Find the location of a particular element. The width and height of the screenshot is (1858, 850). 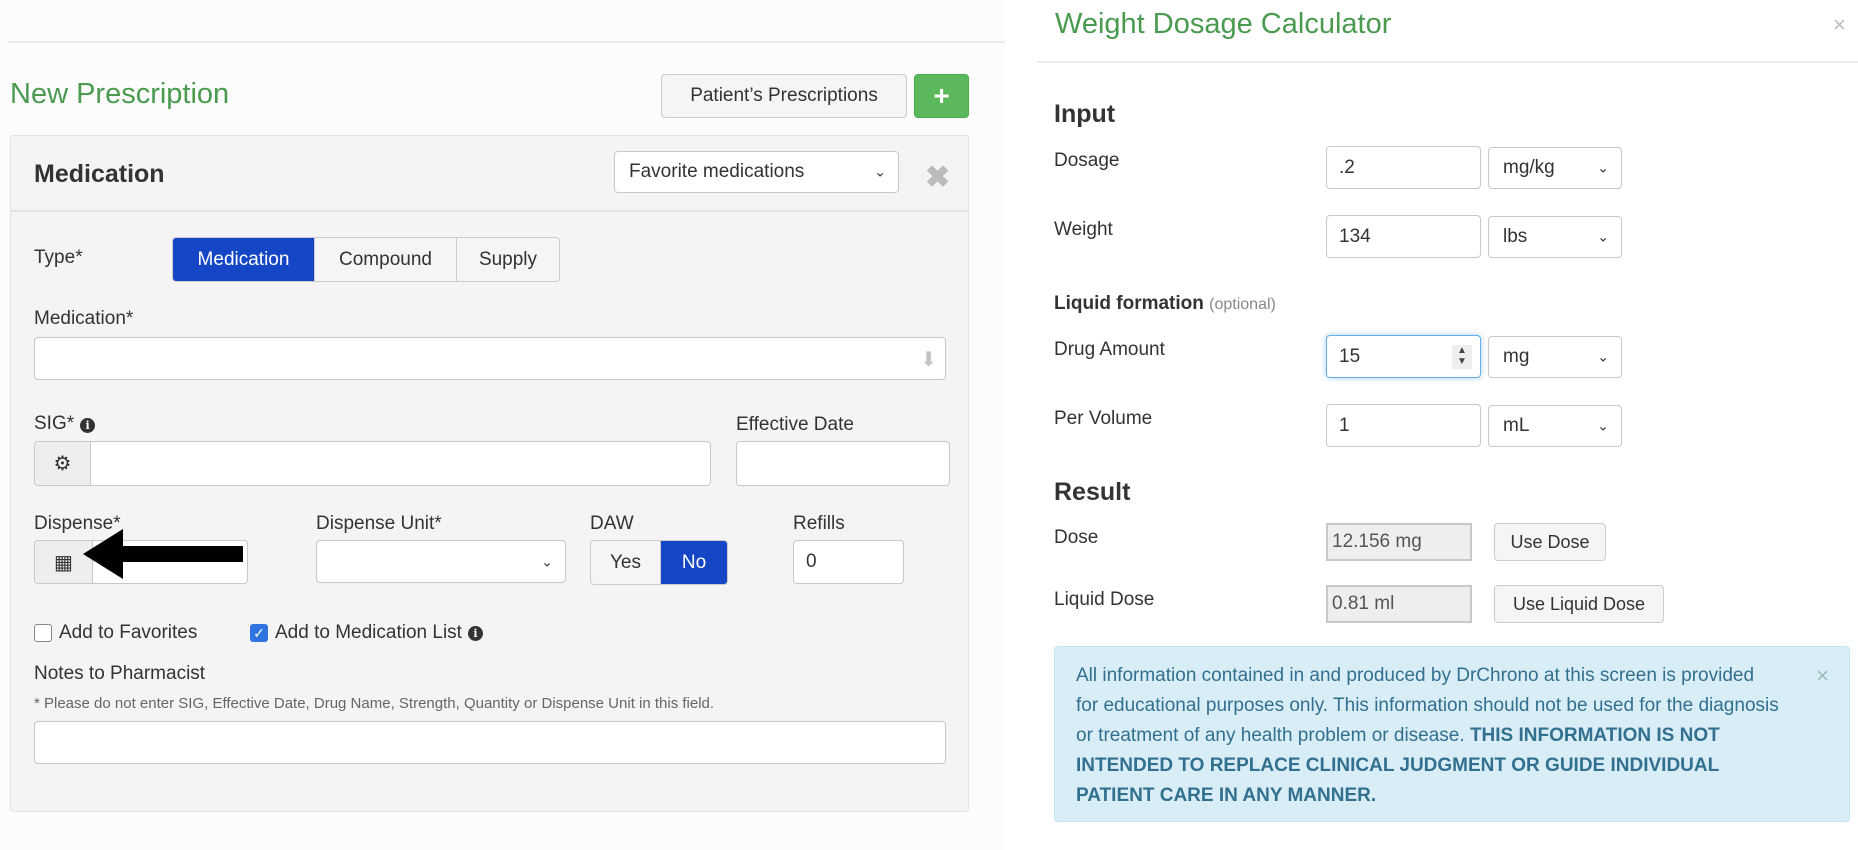

dose-label: Dose is located at coordinates (1076, 537).